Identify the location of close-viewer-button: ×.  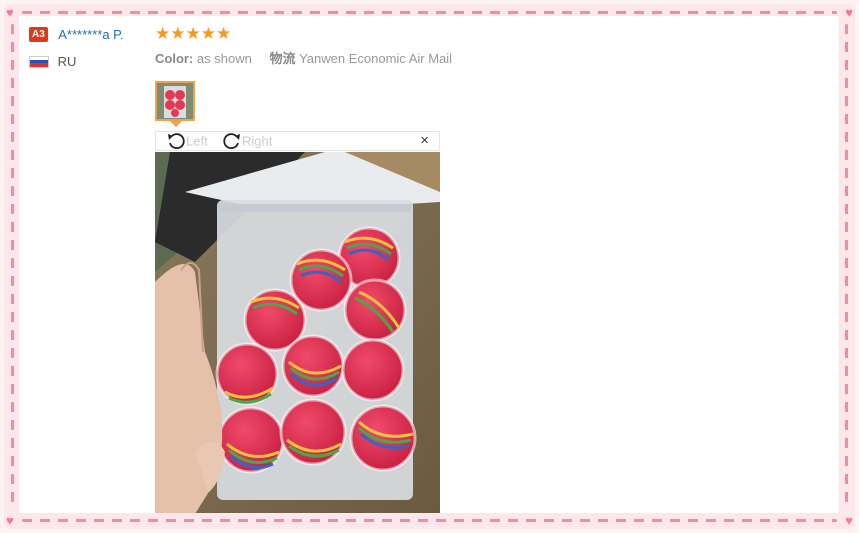
(424, 140).